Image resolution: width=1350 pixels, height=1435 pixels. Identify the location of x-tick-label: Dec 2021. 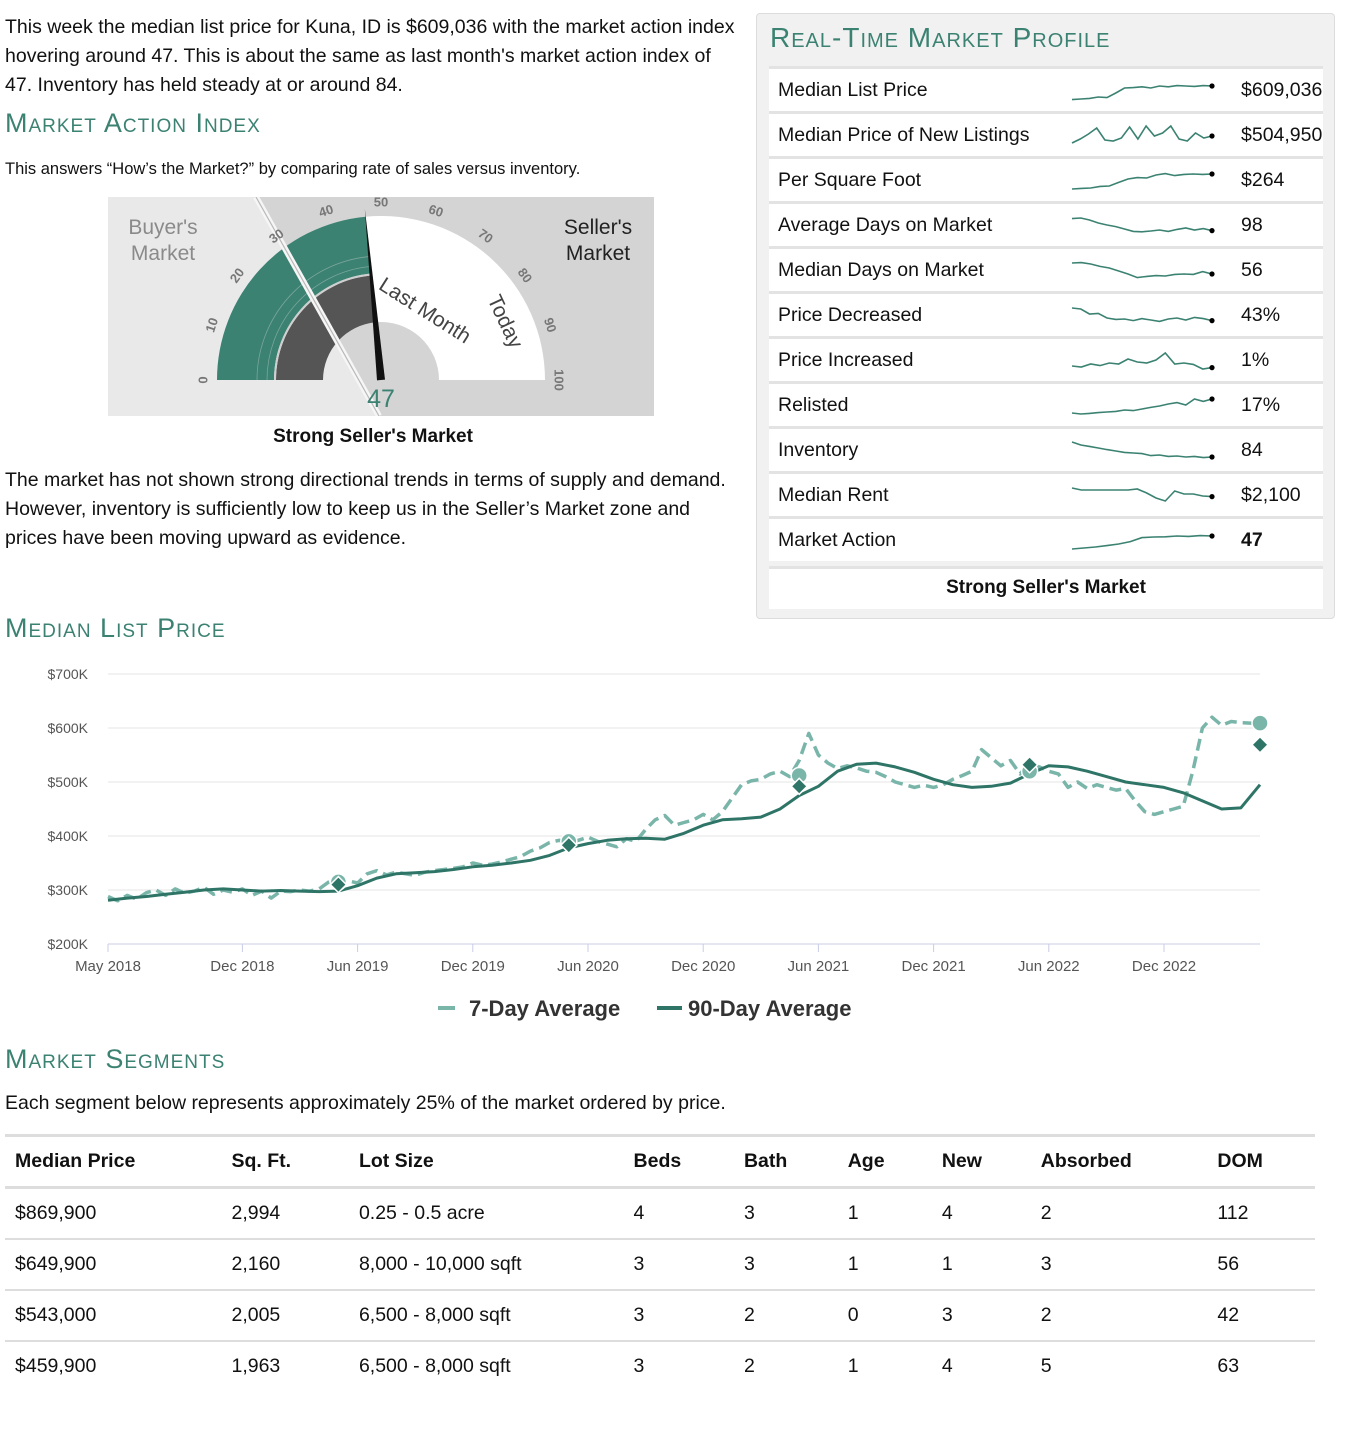
(933, 966).